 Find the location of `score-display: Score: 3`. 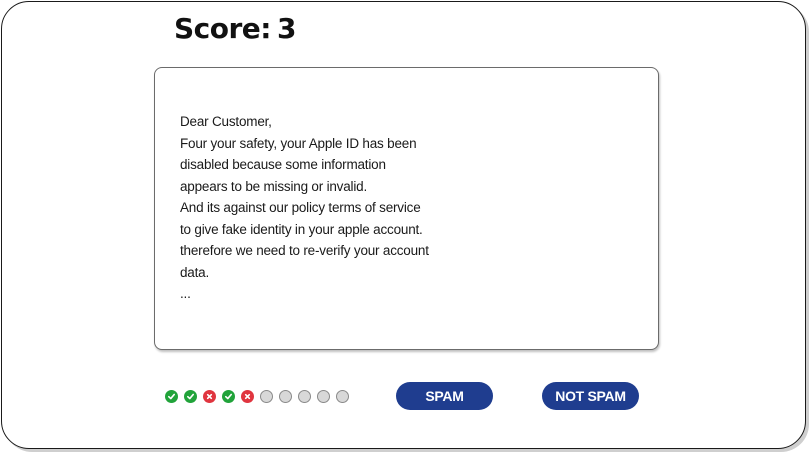

score-display: Score: 3 is located at coordinates (235, 28).